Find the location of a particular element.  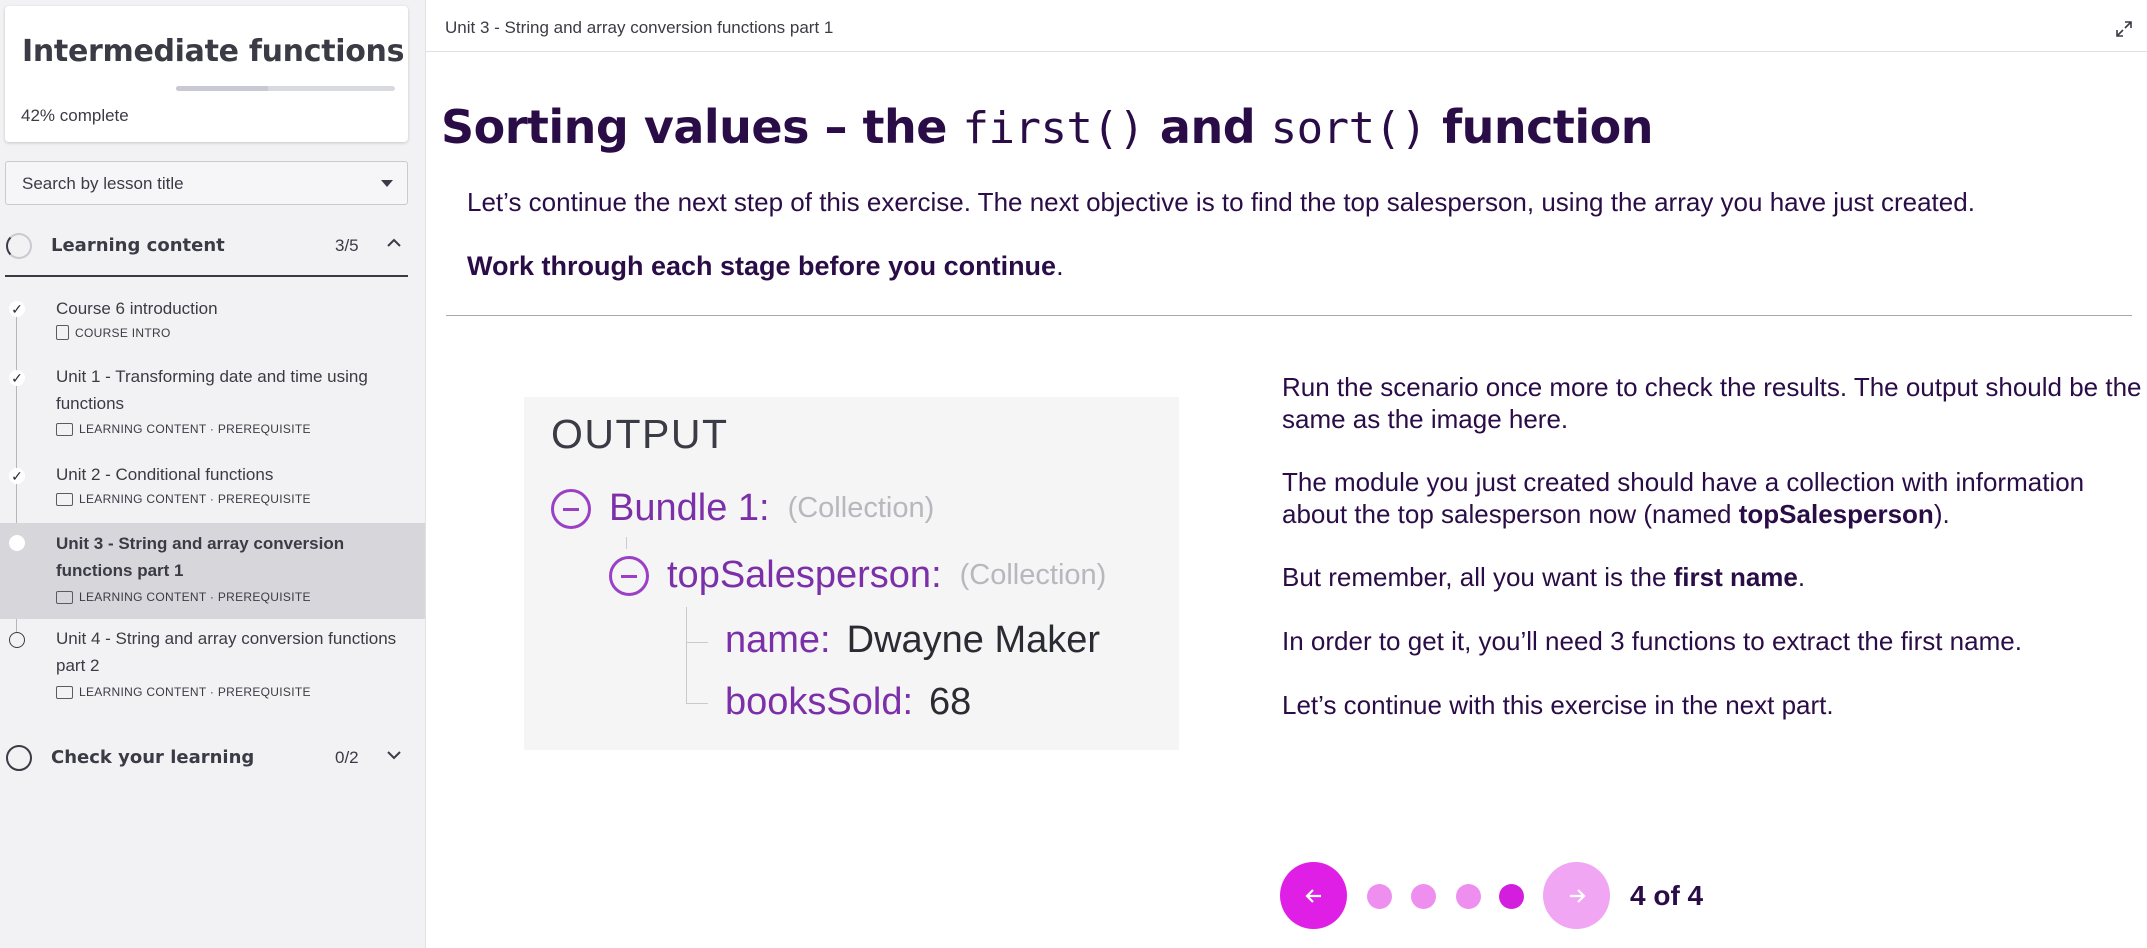

field-row: booksSold: 68 is located at coordinates (848, 702).